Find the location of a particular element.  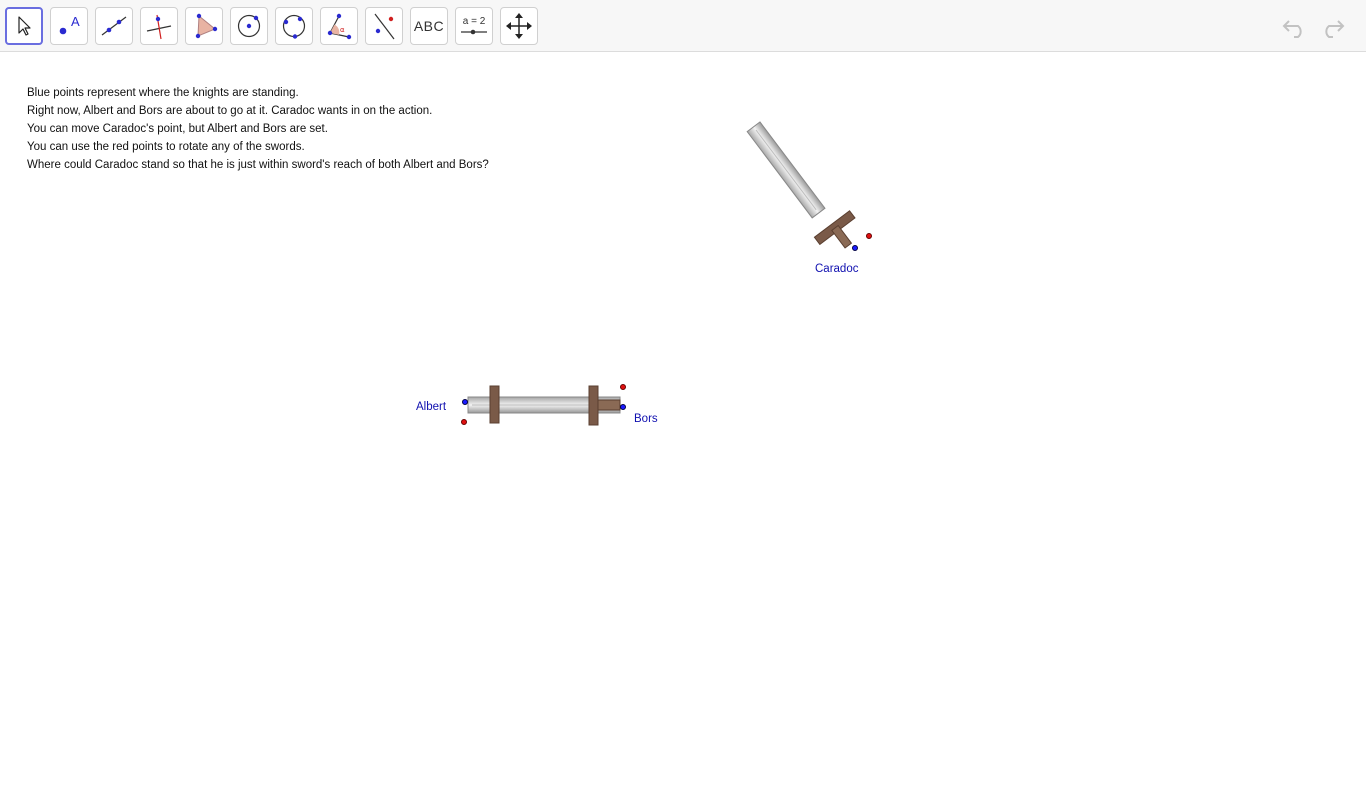

undo-button is located at coordinates (1295, 27).